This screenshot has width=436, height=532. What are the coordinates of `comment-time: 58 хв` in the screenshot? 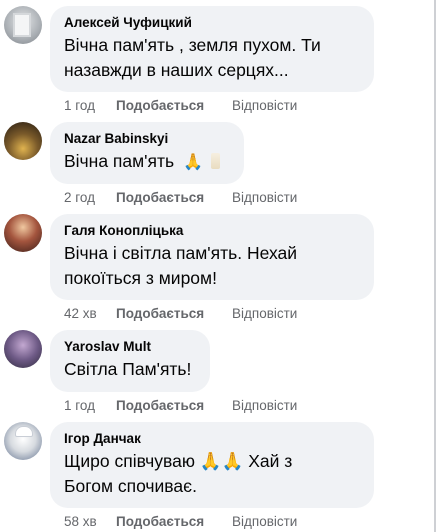 It's located at (90, 521).